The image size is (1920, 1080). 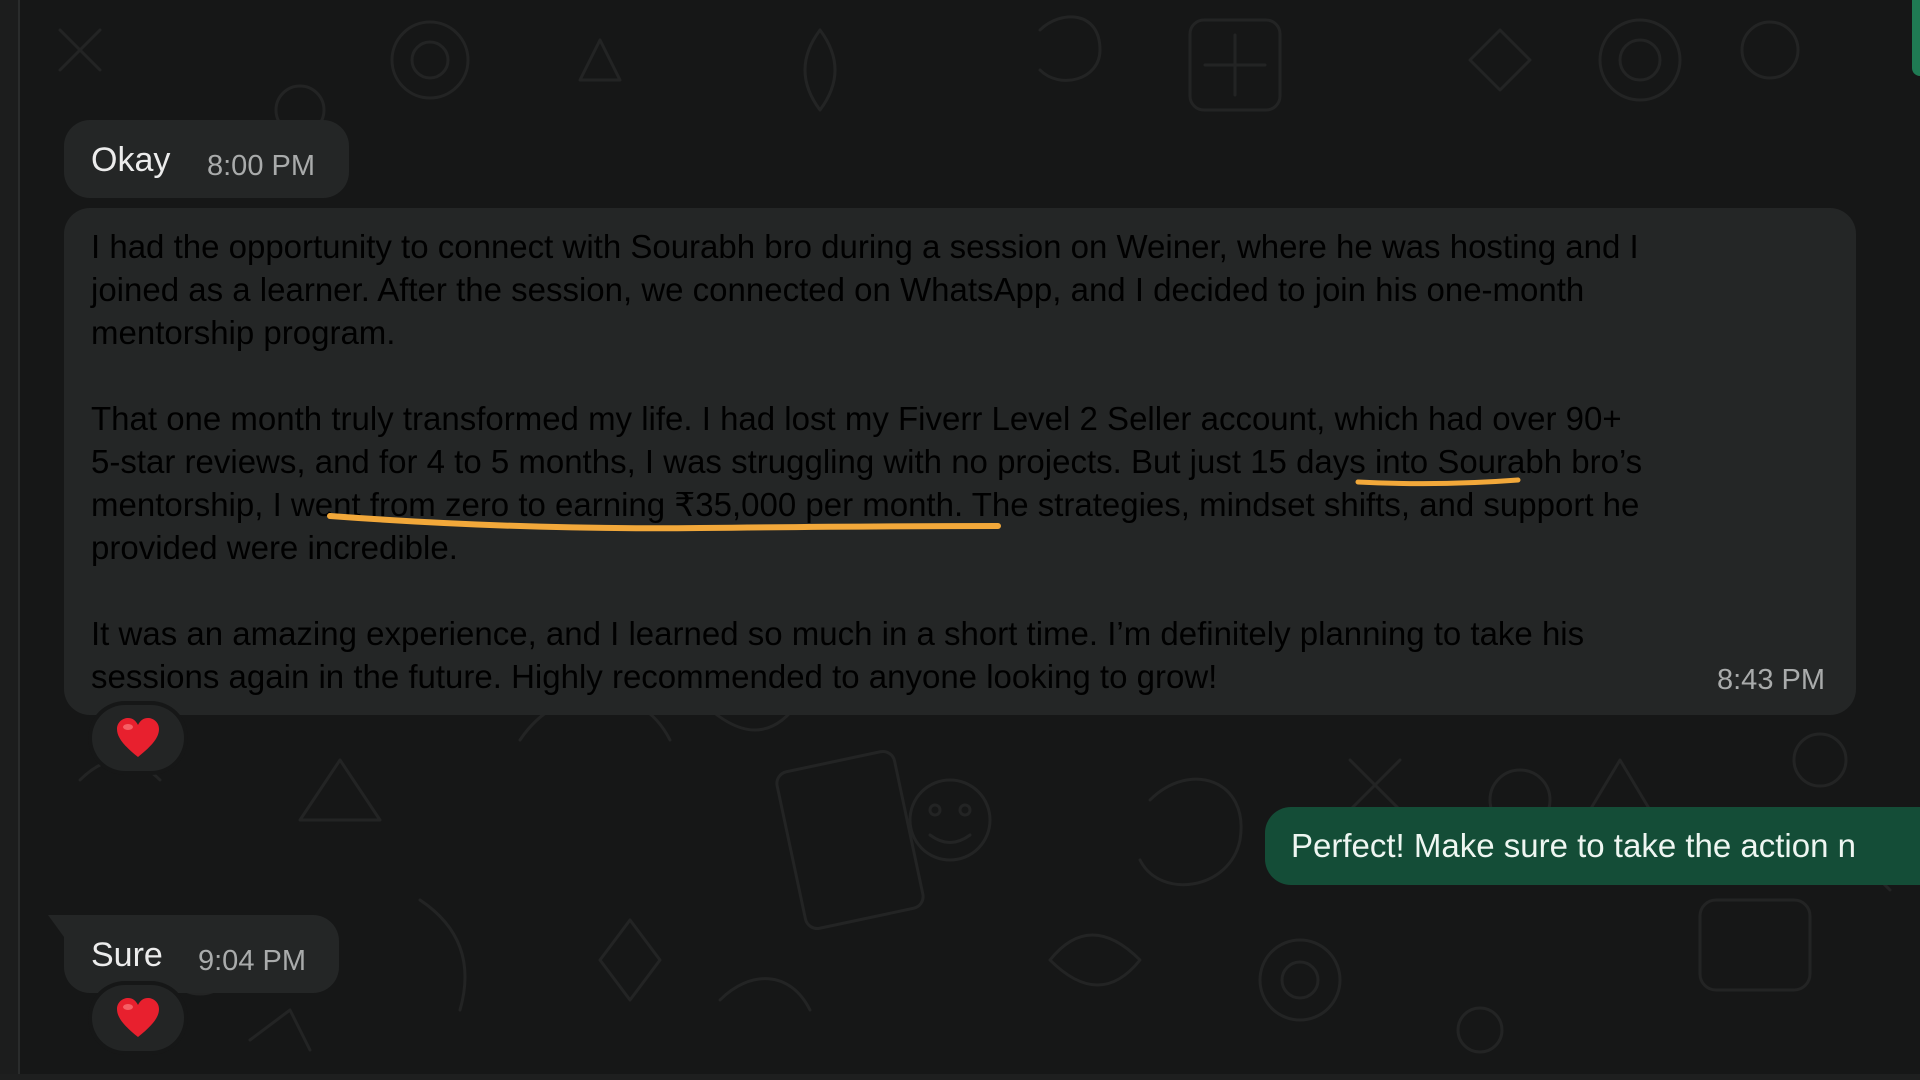 I want to click on testimonial-line: provided were incredible., so click(x=274, y=547).